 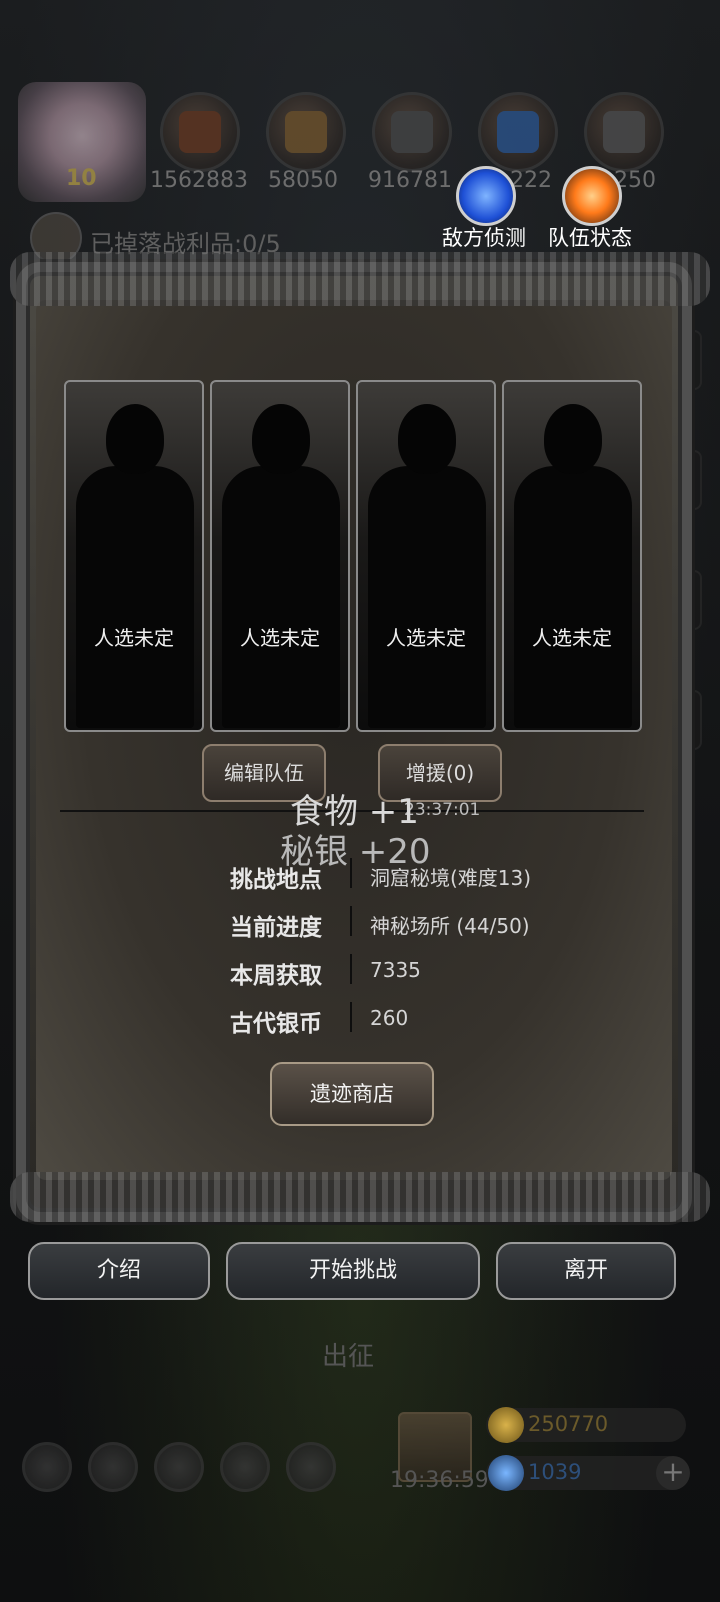 I want to click on enemy-scan-icon, so click(x=486, y=196).